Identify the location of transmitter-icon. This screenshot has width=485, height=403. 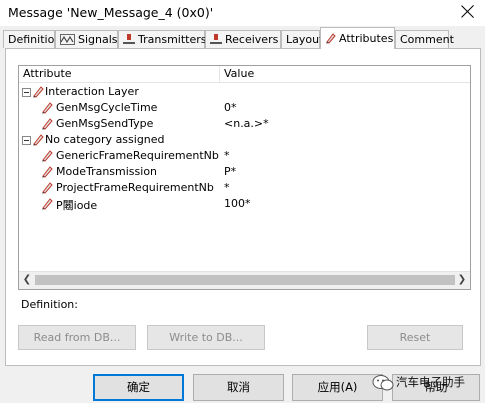
(129, 41).